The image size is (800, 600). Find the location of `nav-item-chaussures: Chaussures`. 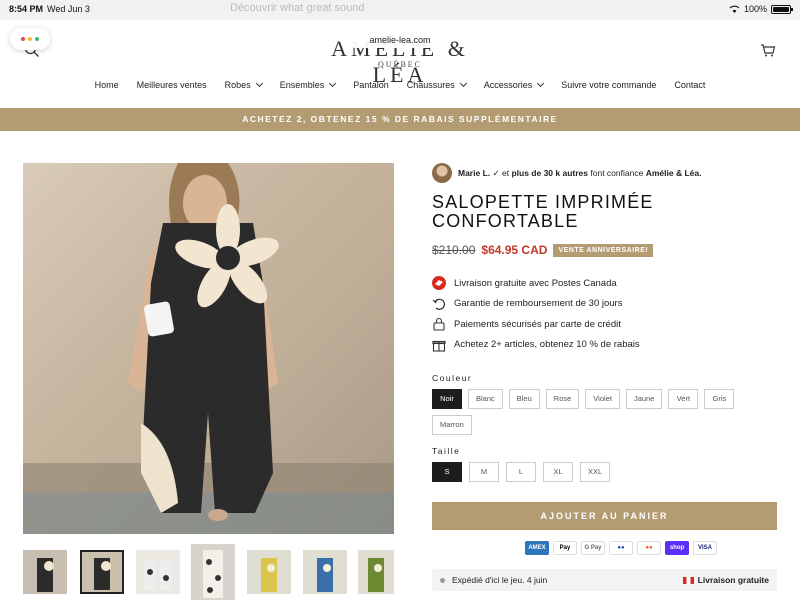

nav-item-chaussures: Chaussures is located at coordinates (436, 84).